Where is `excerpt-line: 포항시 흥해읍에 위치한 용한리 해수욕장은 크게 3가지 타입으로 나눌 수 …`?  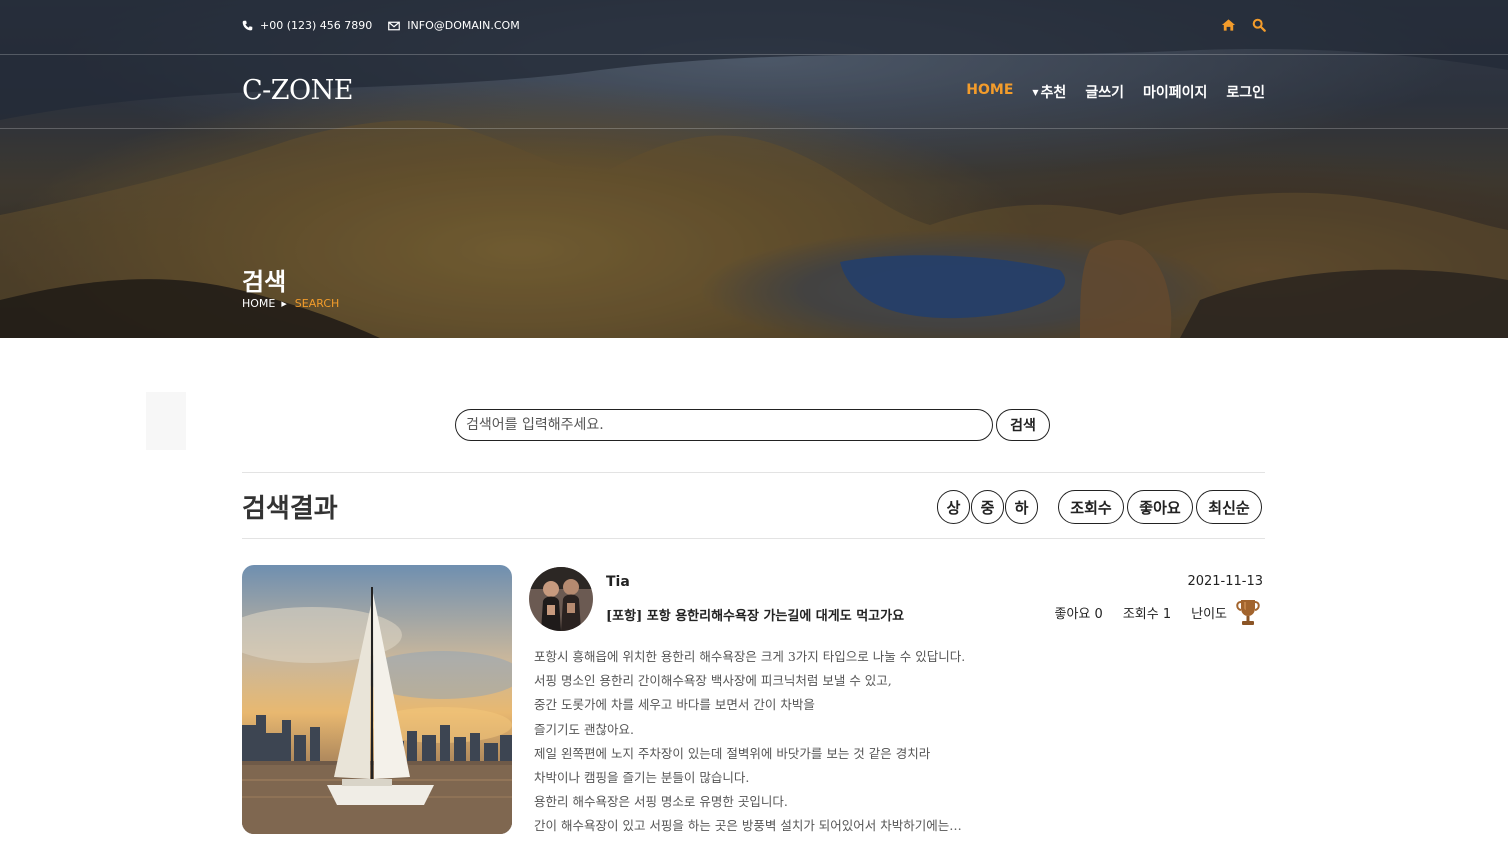
excerpt-line: 포항시 흥해읍에 위치한 용한리 해수욕장은 크게 3가지 타입으로 나눌 수 … is located at coordinates (750, 656).